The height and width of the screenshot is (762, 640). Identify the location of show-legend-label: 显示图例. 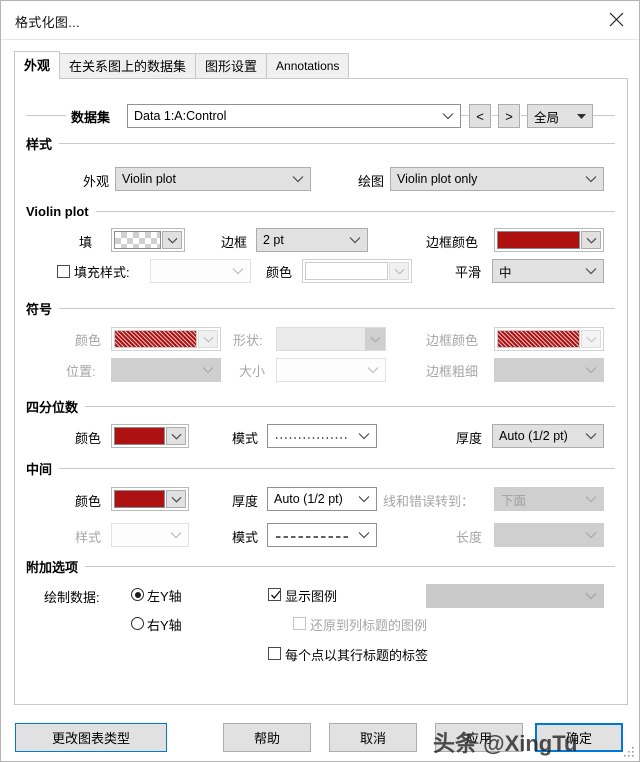
(311, 596).